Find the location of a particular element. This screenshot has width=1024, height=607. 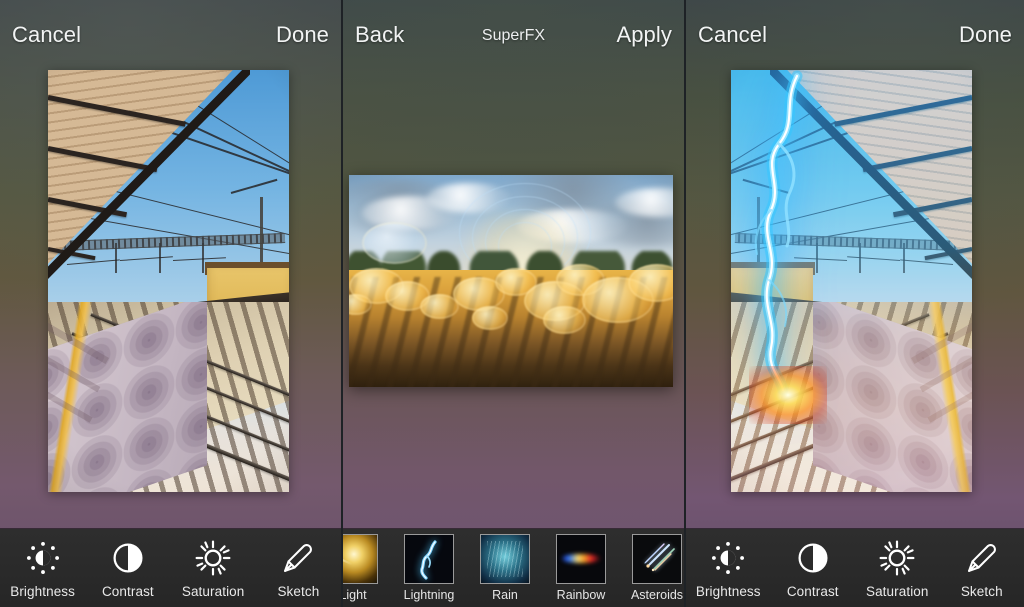

effect-item-rain: Rain is located at coordinates (505, 568).